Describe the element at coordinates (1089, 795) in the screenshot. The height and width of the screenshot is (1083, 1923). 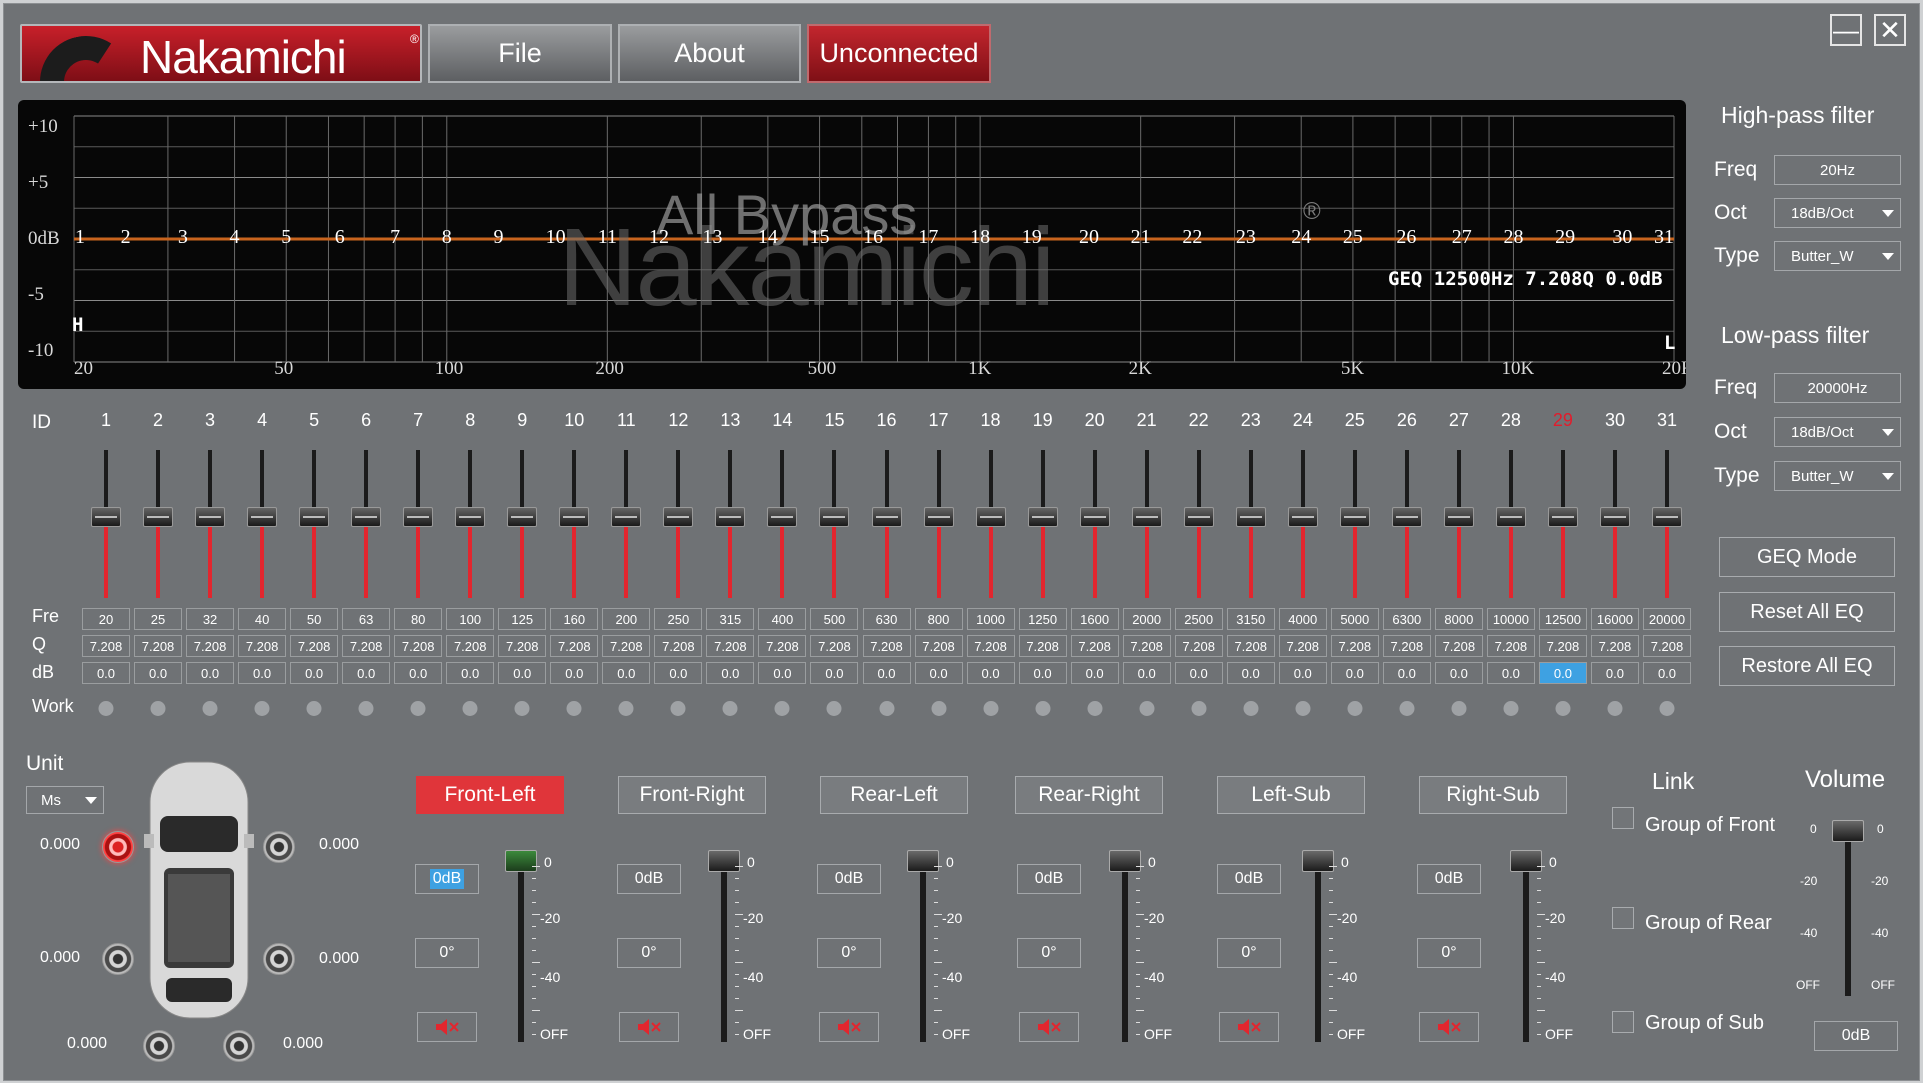
I see `channel-tab-rear-right: Rear-Right` at that location.